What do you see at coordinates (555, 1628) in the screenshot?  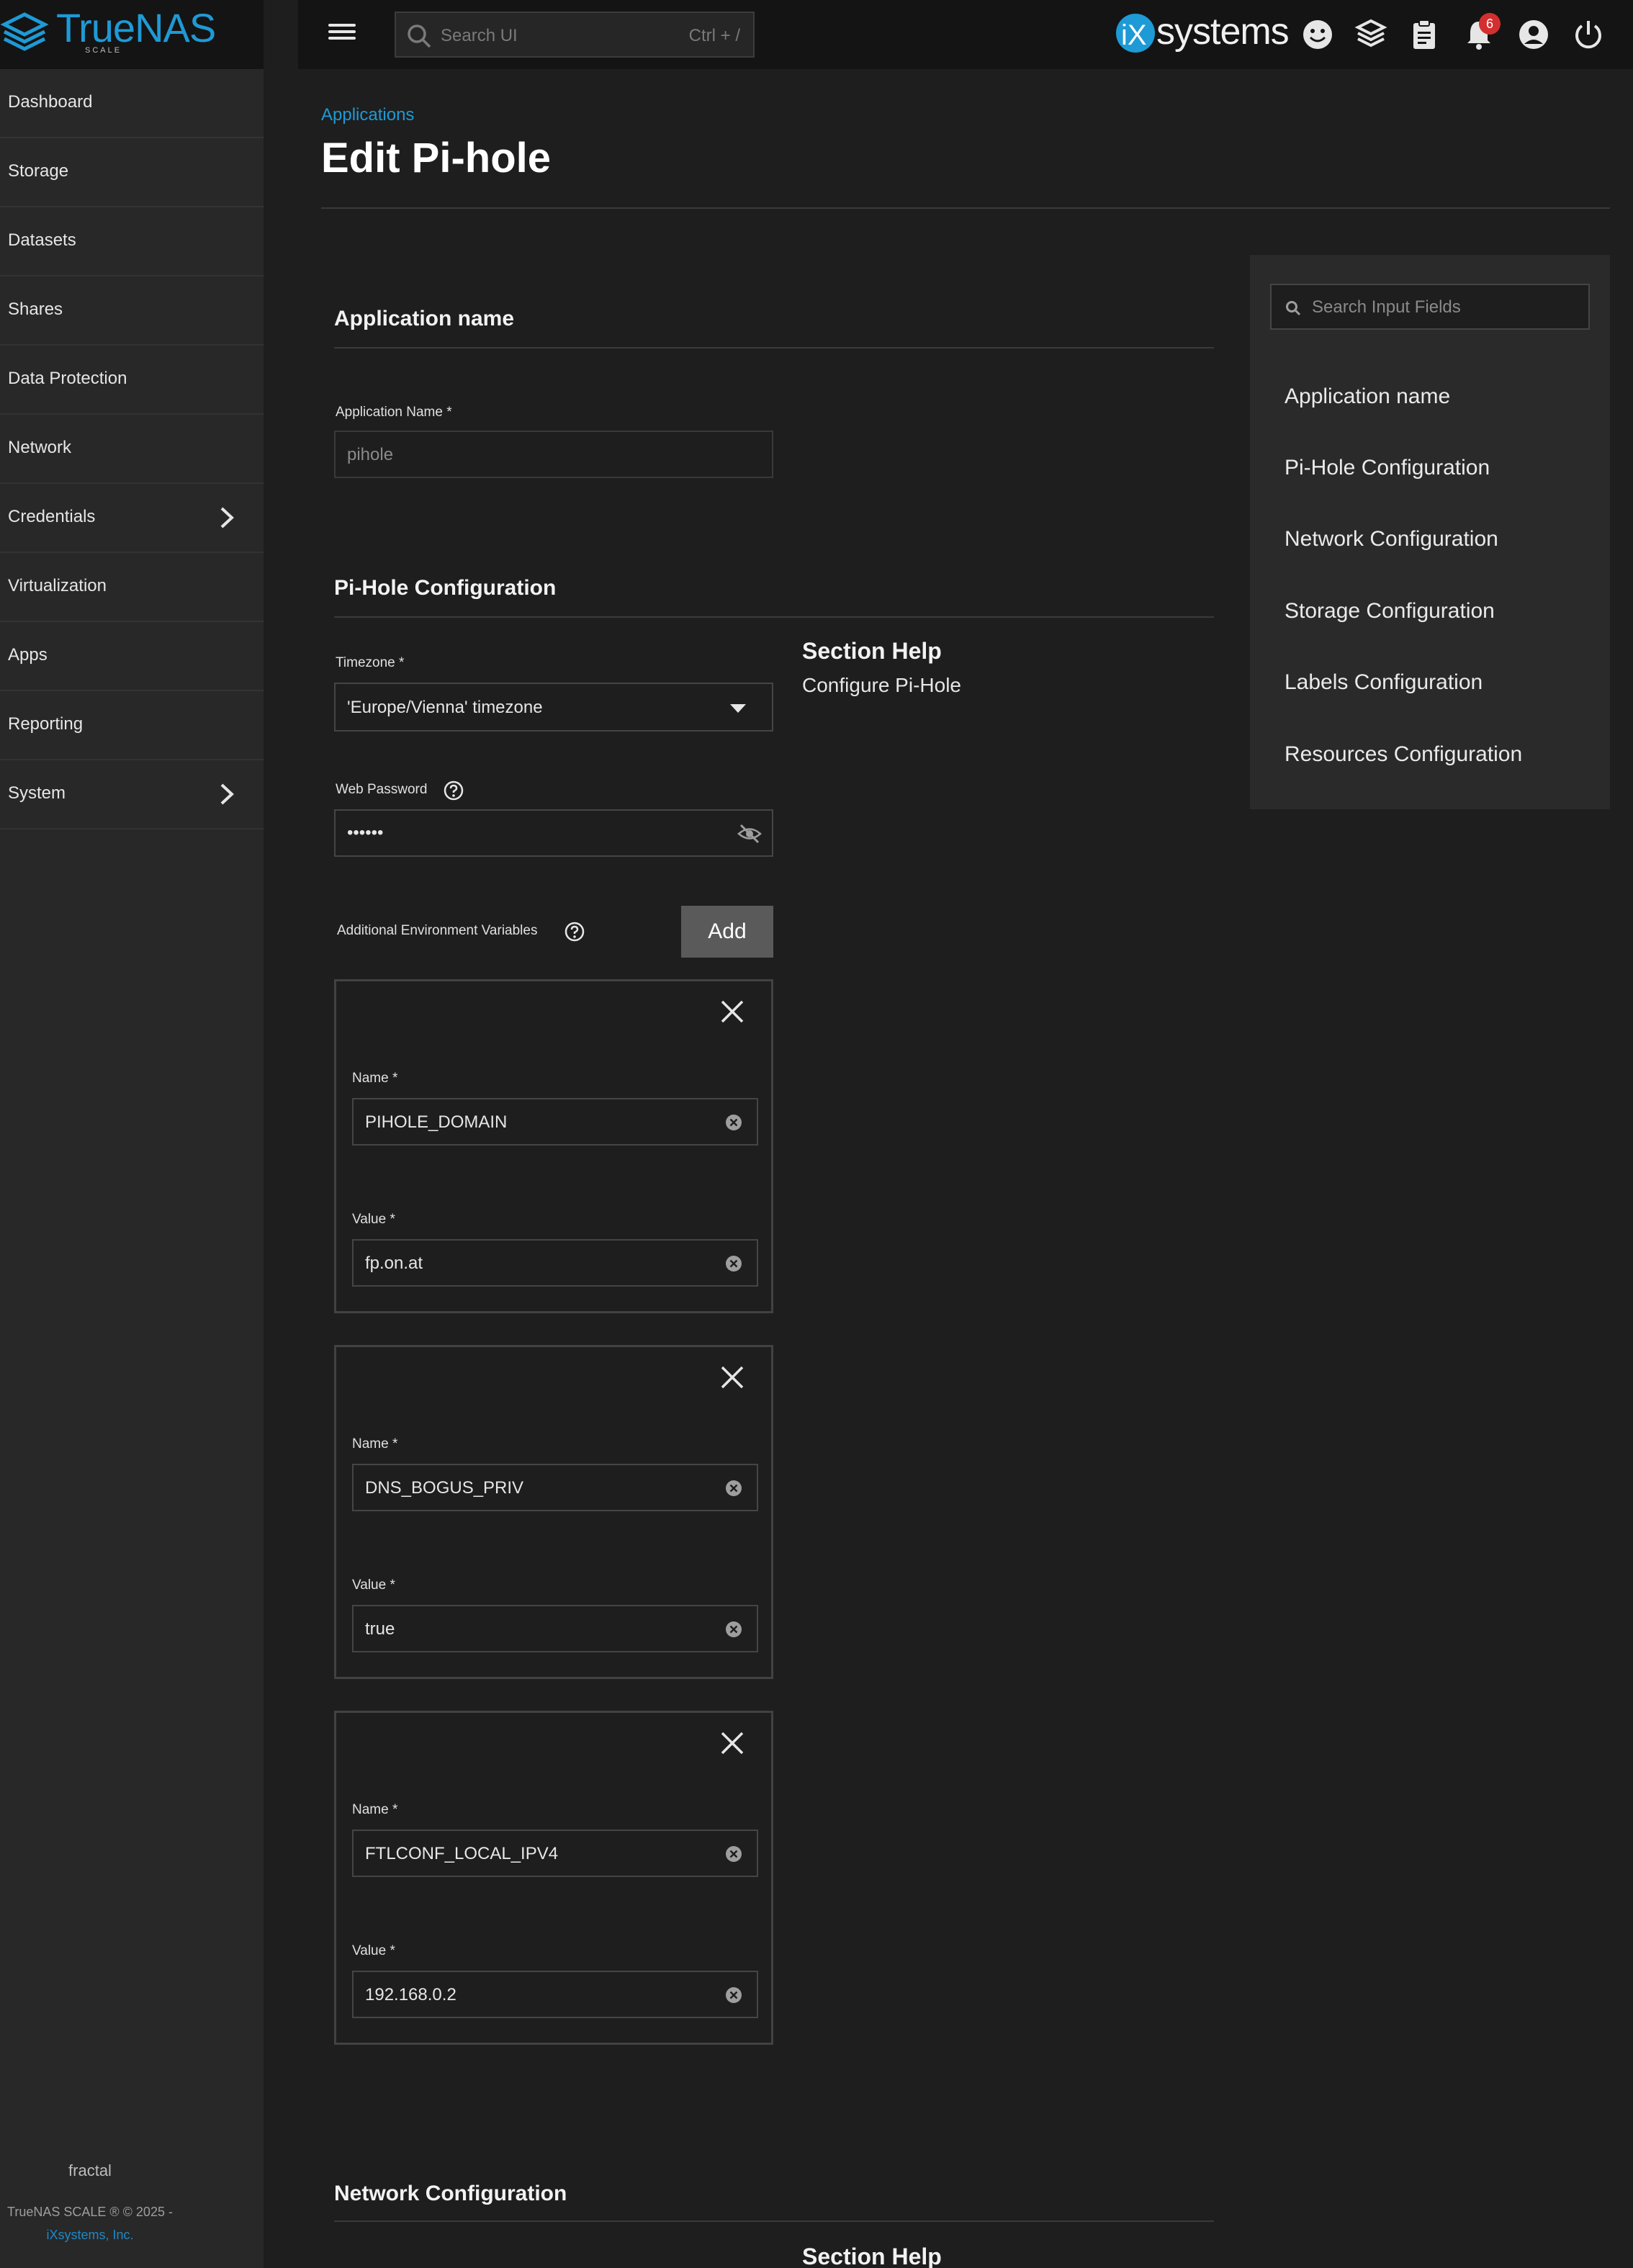 I see `env-var-value-field: true` at bounding box center [555, 1628].